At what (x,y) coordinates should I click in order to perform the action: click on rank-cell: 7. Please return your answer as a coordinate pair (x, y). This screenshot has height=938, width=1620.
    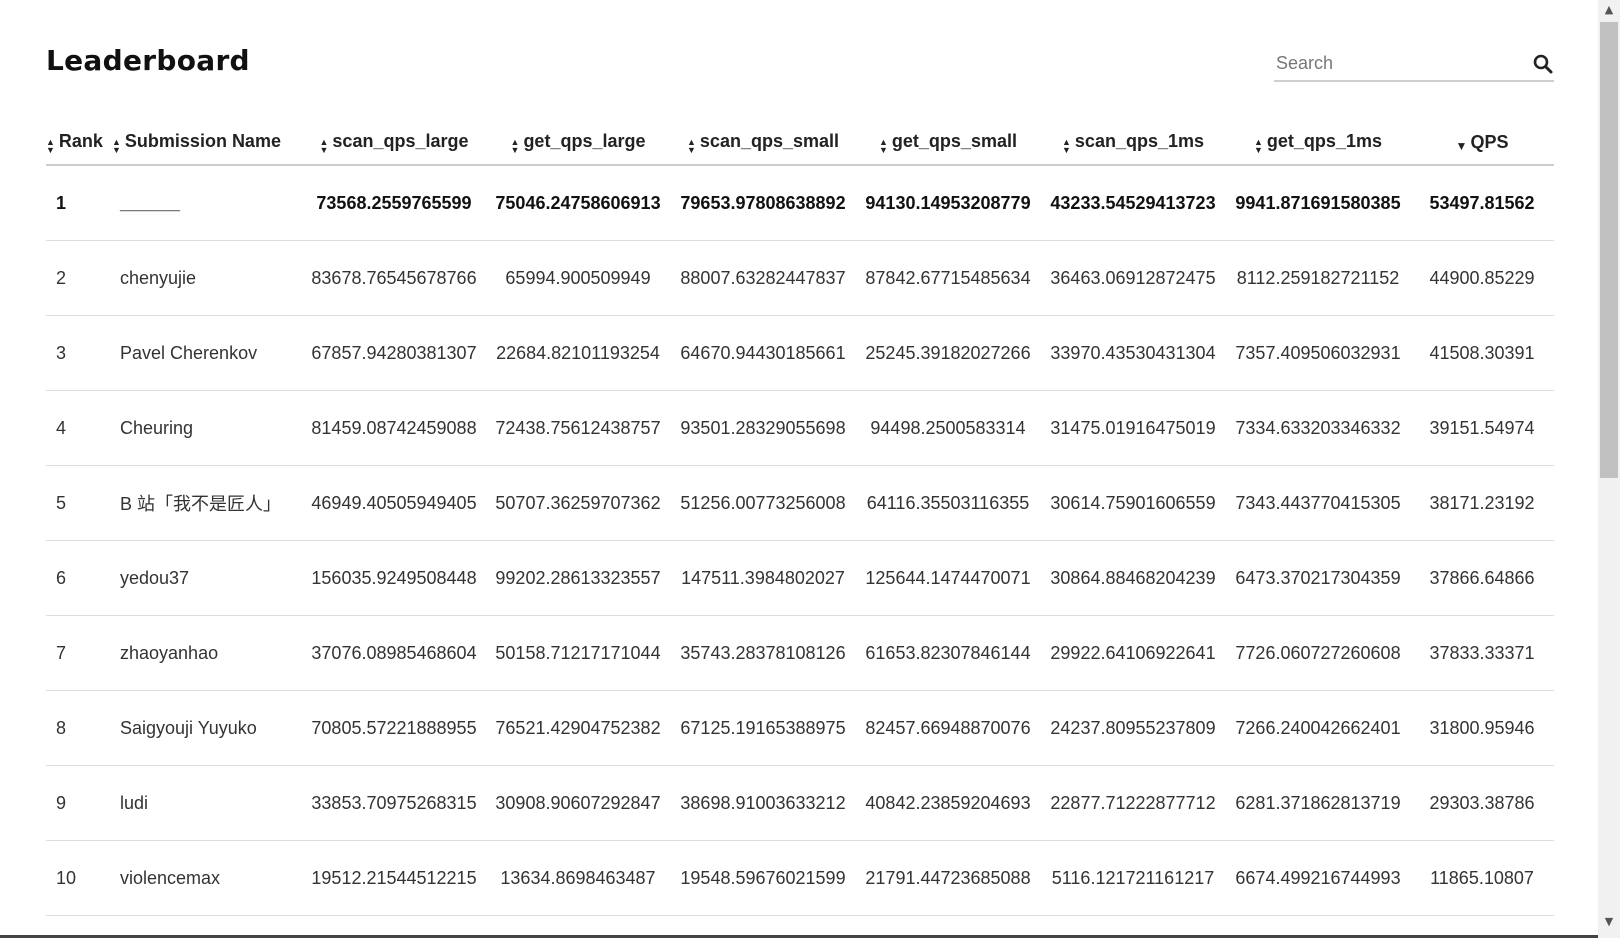
    Looking at the image, I should click on (79, 653).